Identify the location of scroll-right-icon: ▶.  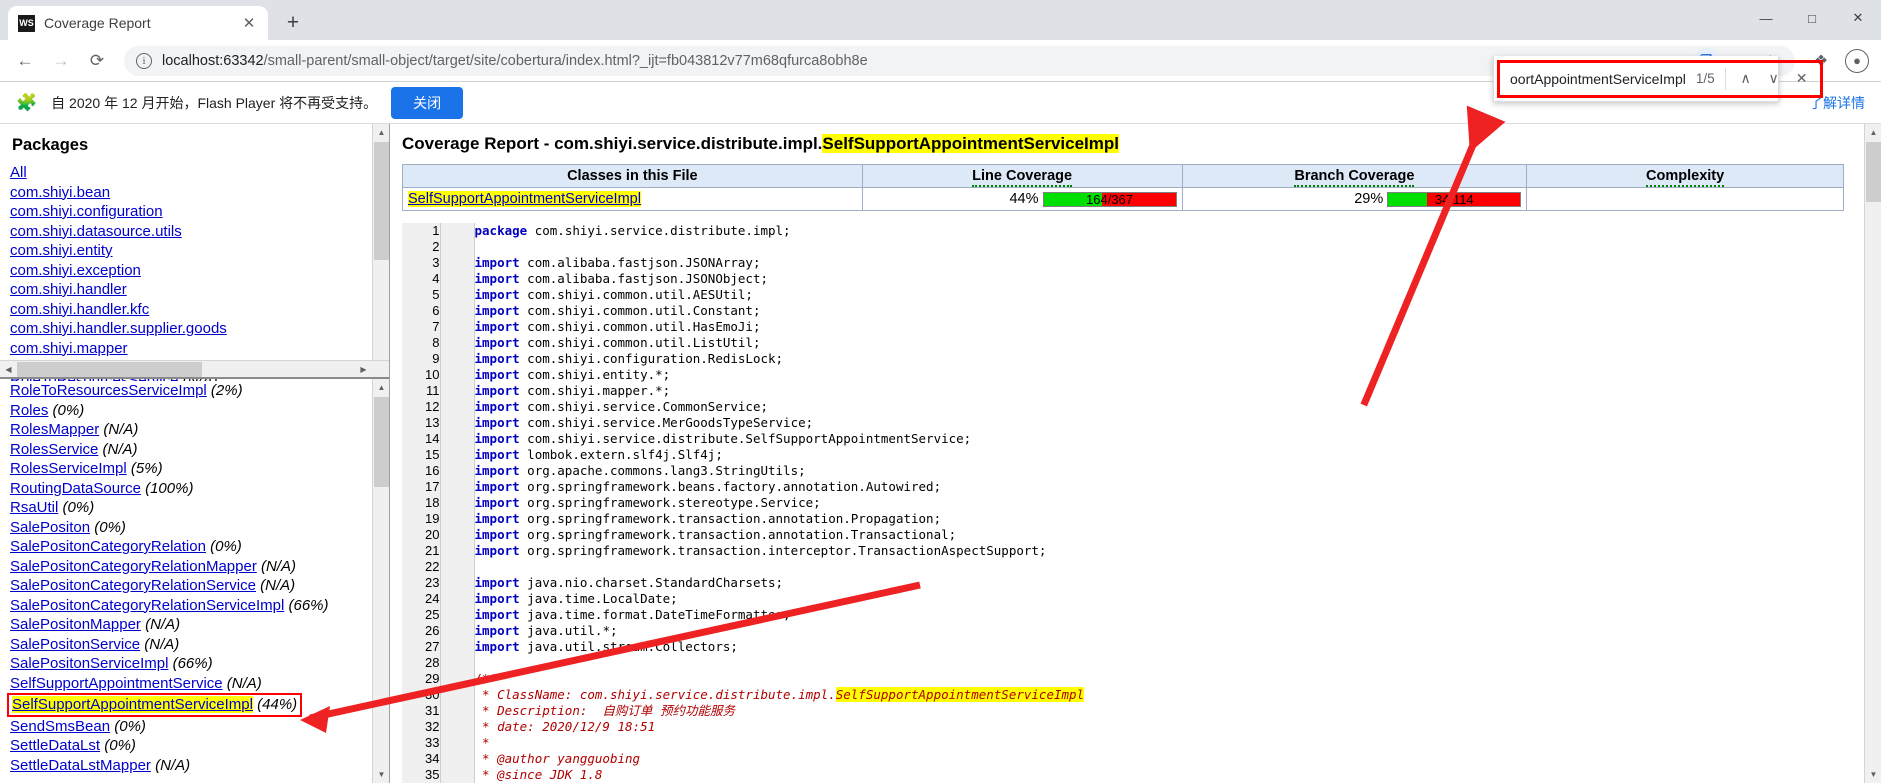
(363, 369).